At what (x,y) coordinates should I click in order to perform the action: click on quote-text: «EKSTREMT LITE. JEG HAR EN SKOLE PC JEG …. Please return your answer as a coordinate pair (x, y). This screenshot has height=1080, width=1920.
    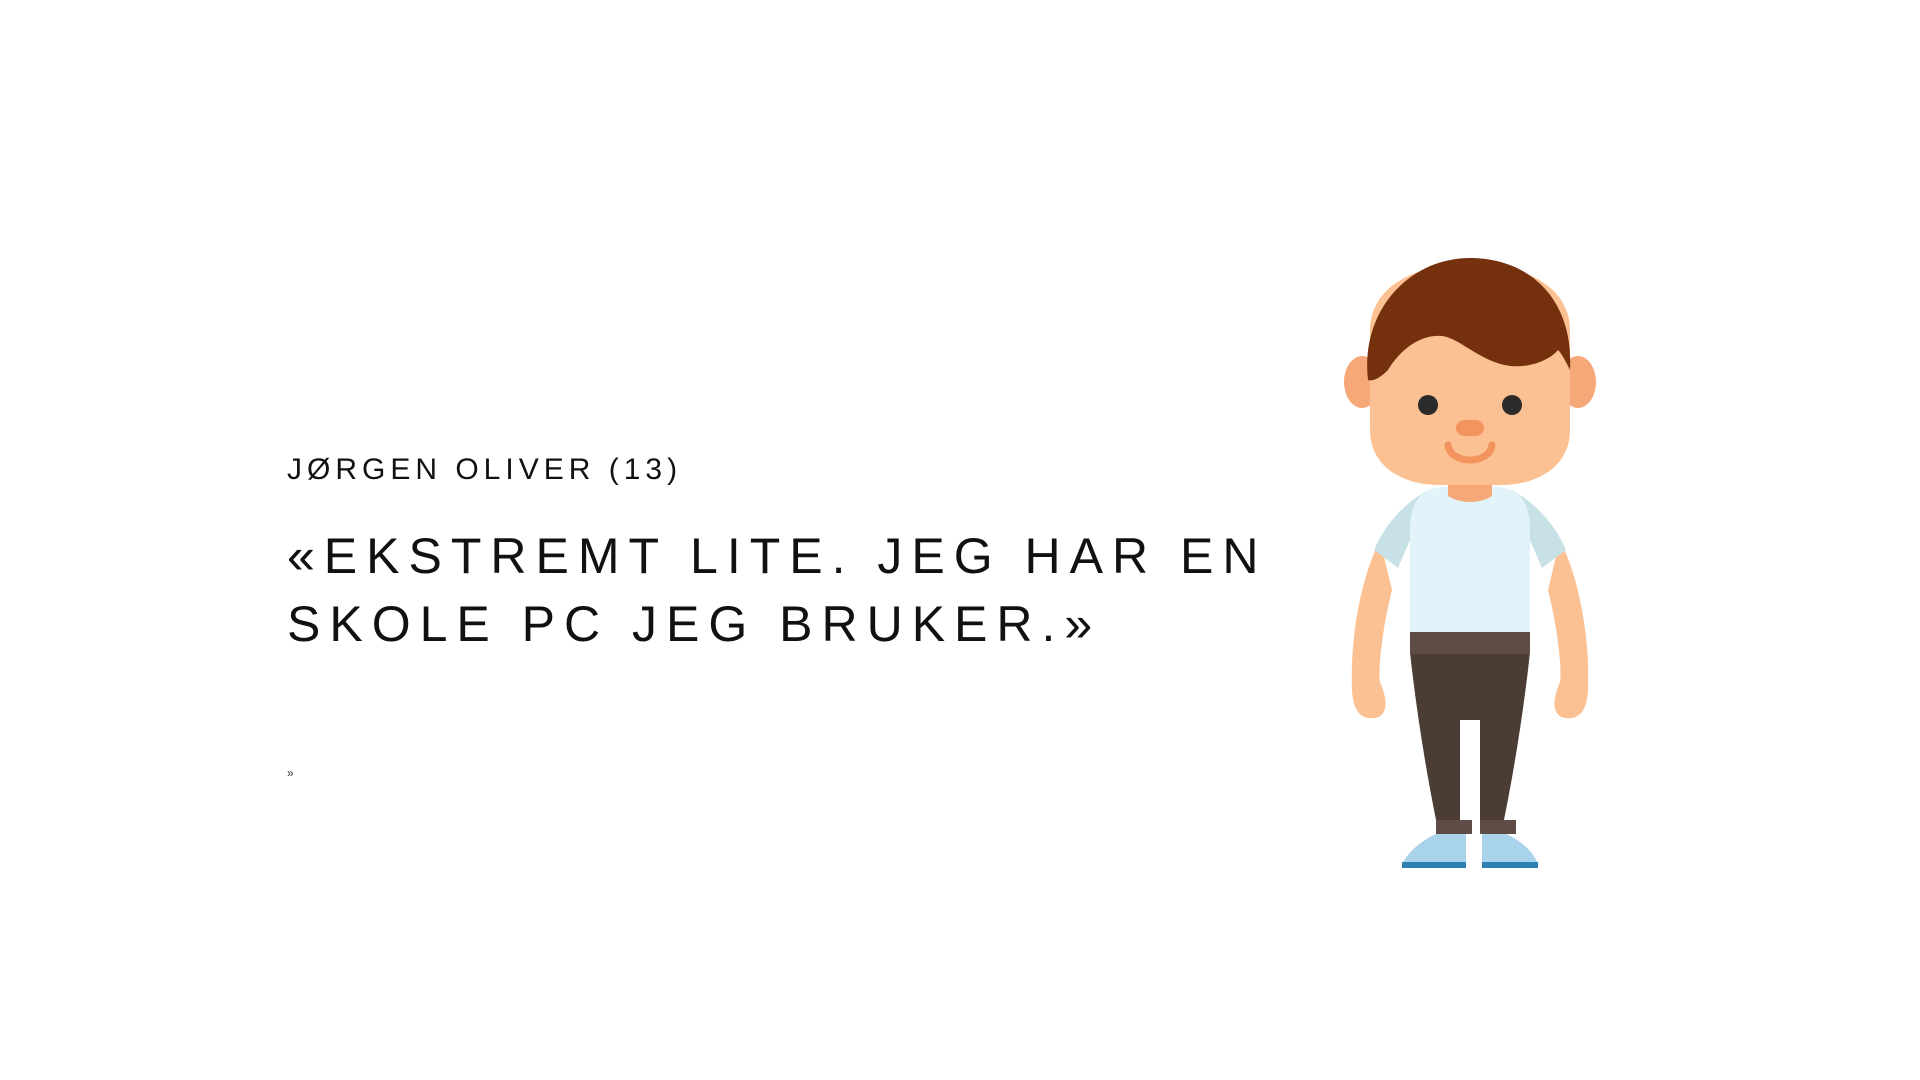
    Looking at the image, I should click on (777, 590).